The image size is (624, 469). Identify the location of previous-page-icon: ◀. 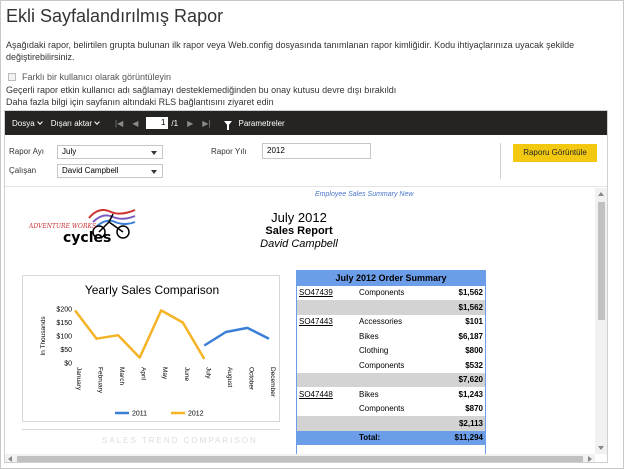
(135, 123).